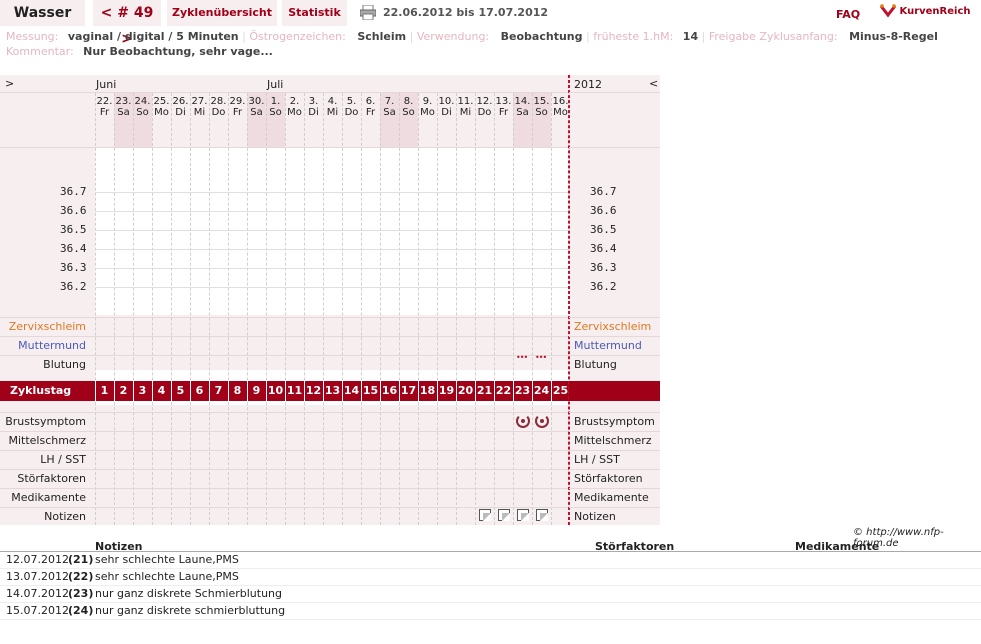 The height and width of the screenshot is (644, 981). What do you see at coordinates (595, 364) in the screenshot?
I see `row-label-right-blutung: Blutung` at bounding box center [595, 364].